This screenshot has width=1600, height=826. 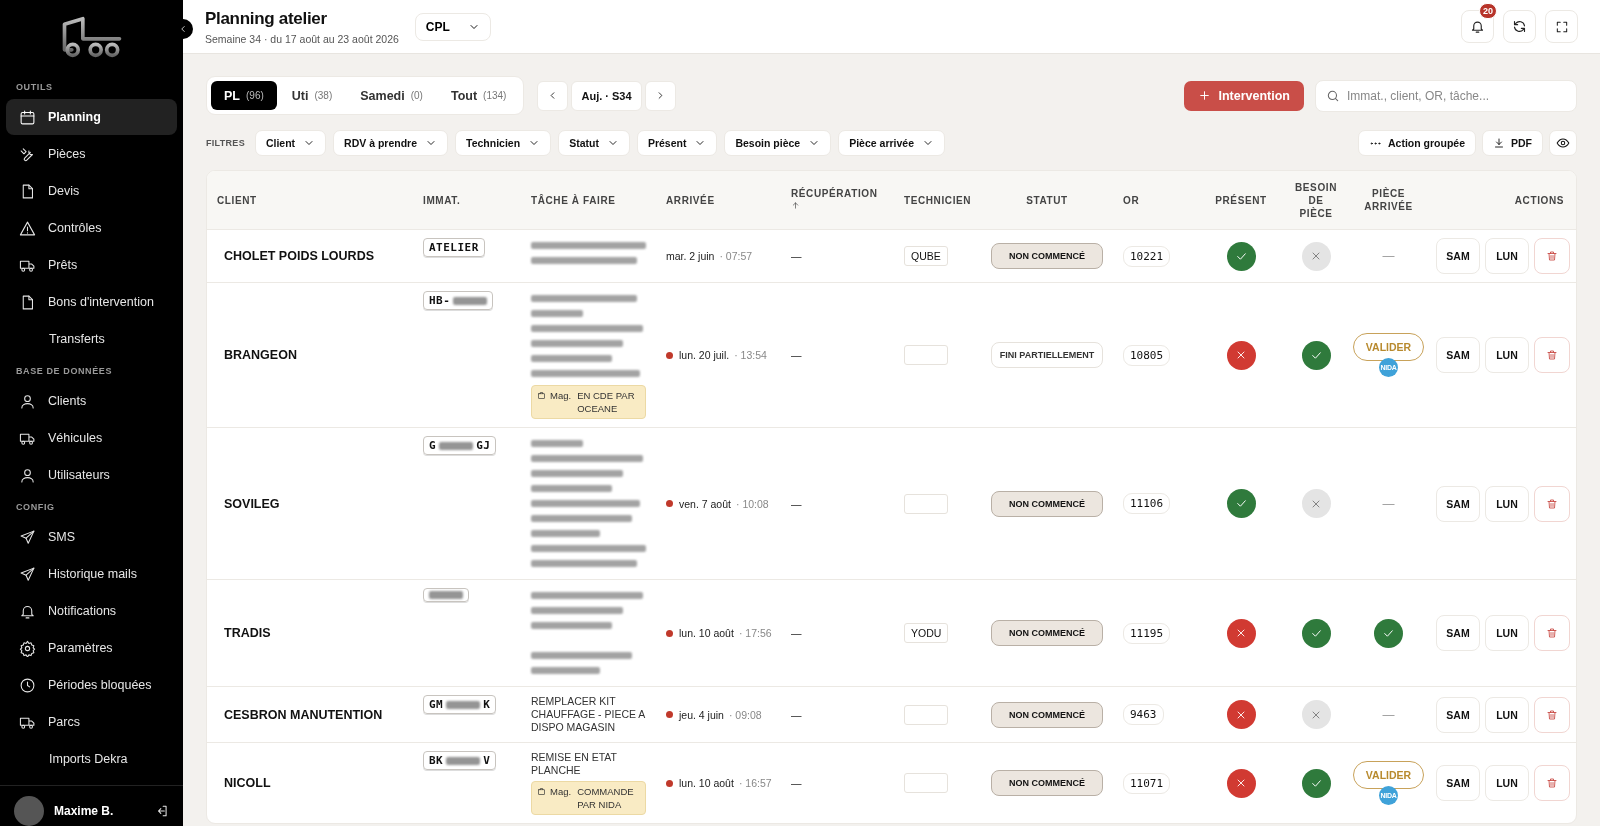 What do you see at coordinates (91, 191) in the screenshot?
I see `sidebar-item: Devis` at bounding box center [91, 191].